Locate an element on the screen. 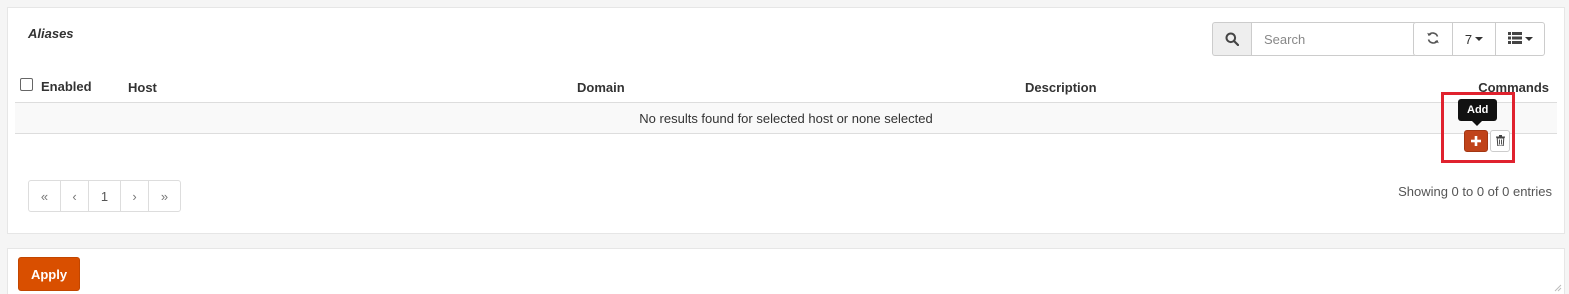  table-header-row: Enabled Host Domain Description Commands is located at coordinates (786, 87).